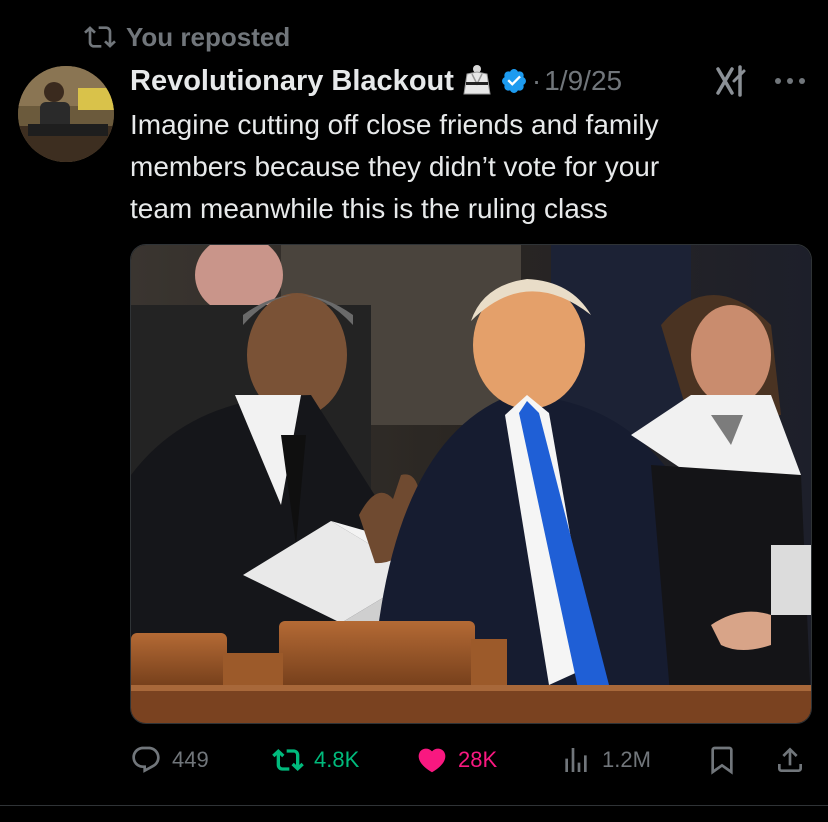 Image resolution: width=828 pixels, height=822 pixels. Describe the element at coordinates (66, 114) in the screenshot. I see `author-avatar` at that location.